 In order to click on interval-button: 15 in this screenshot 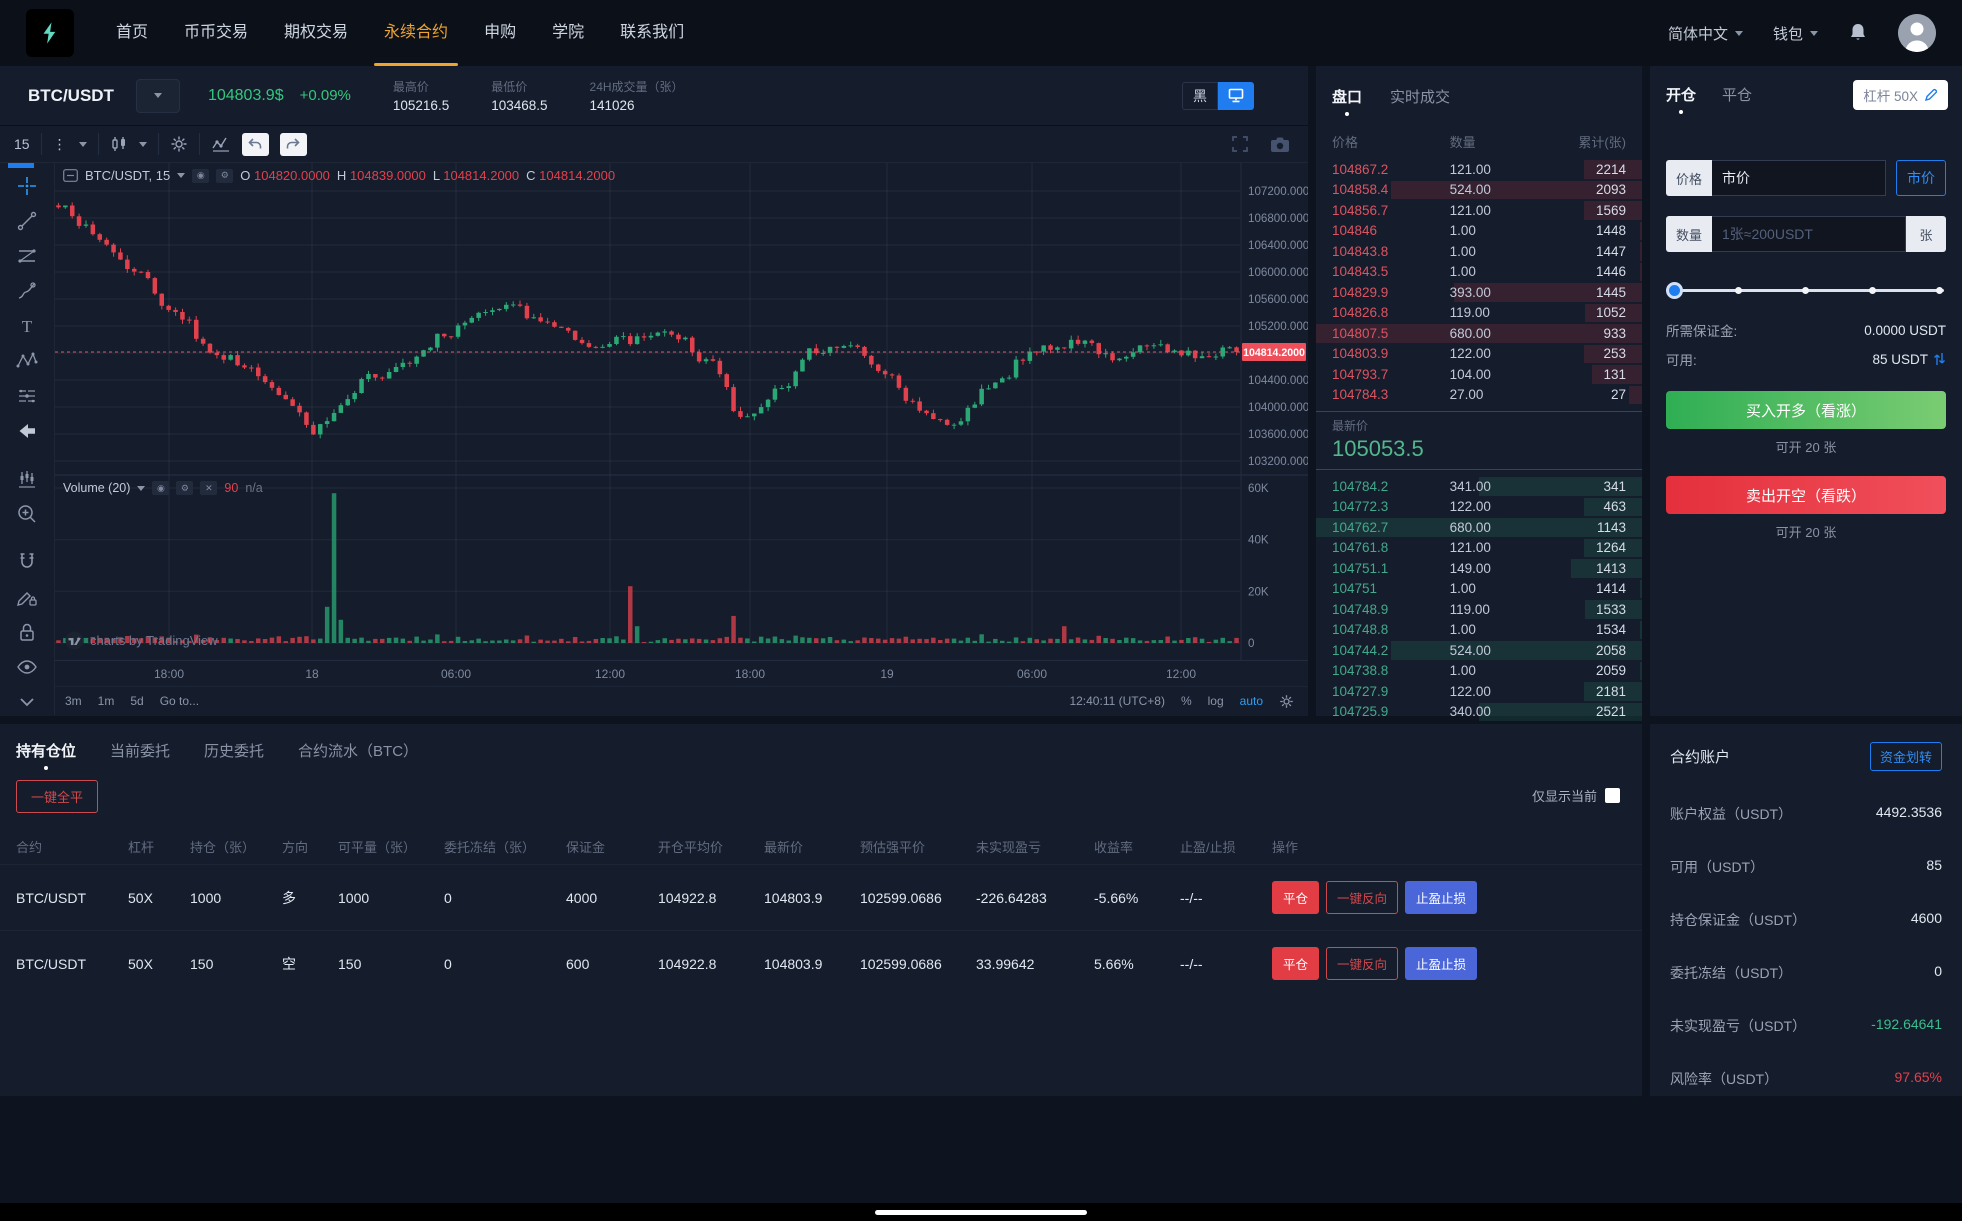, I will do `click(22, 144)`.